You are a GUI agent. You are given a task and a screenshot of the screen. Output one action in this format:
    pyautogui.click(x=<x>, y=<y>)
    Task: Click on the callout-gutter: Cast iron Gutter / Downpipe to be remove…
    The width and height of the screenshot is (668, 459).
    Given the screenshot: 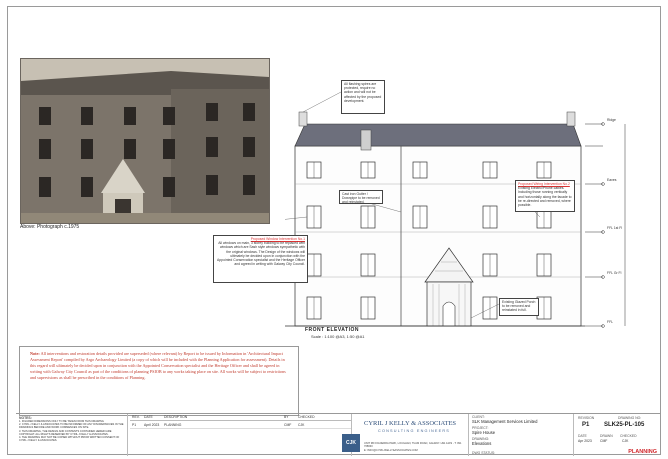 What is the action you would take?
    pyautogui.click(x=361, y=197)
    